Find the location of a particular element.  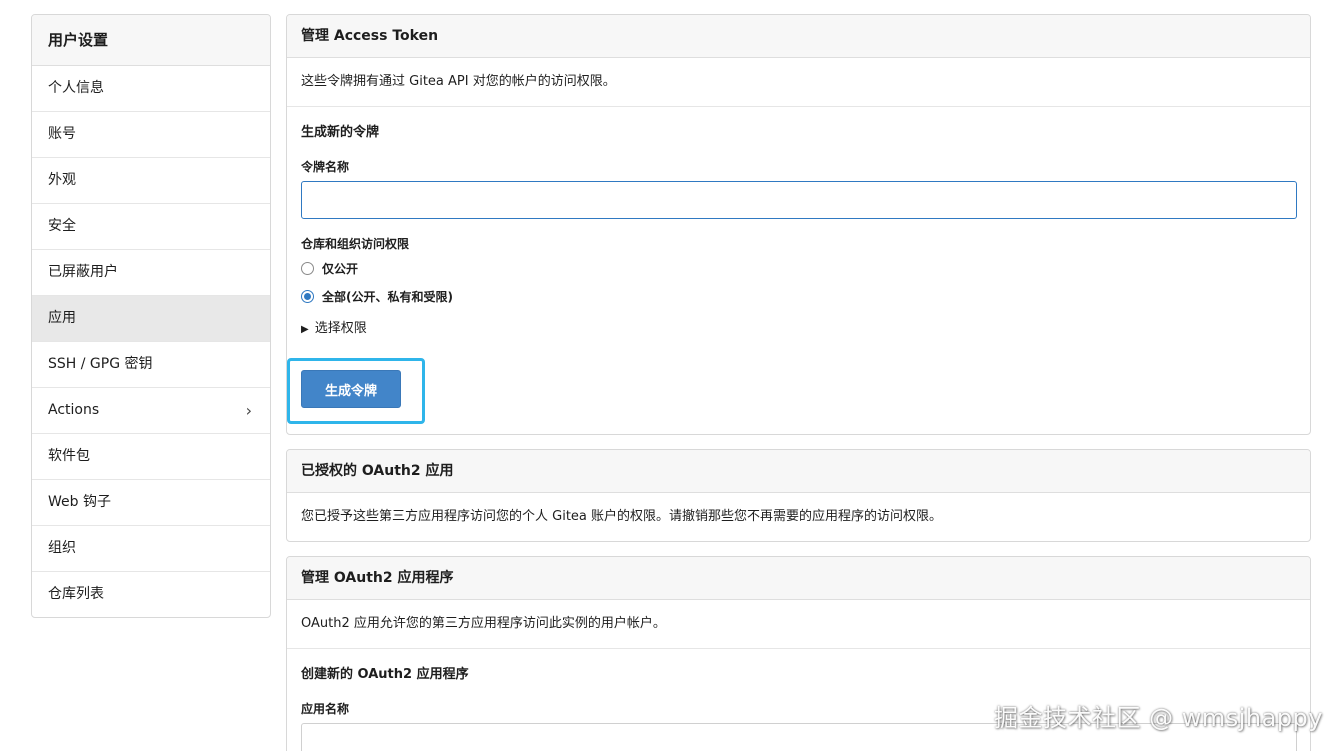

sidebar-item-repositories: 仓库列表 is located at coordinates (151, 594).